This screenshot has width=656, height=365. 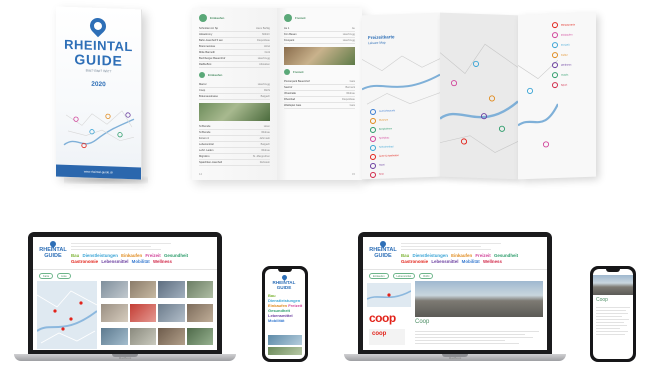 I want to click on right-subsection-title: Freizeit, so click(x=298, y=72).